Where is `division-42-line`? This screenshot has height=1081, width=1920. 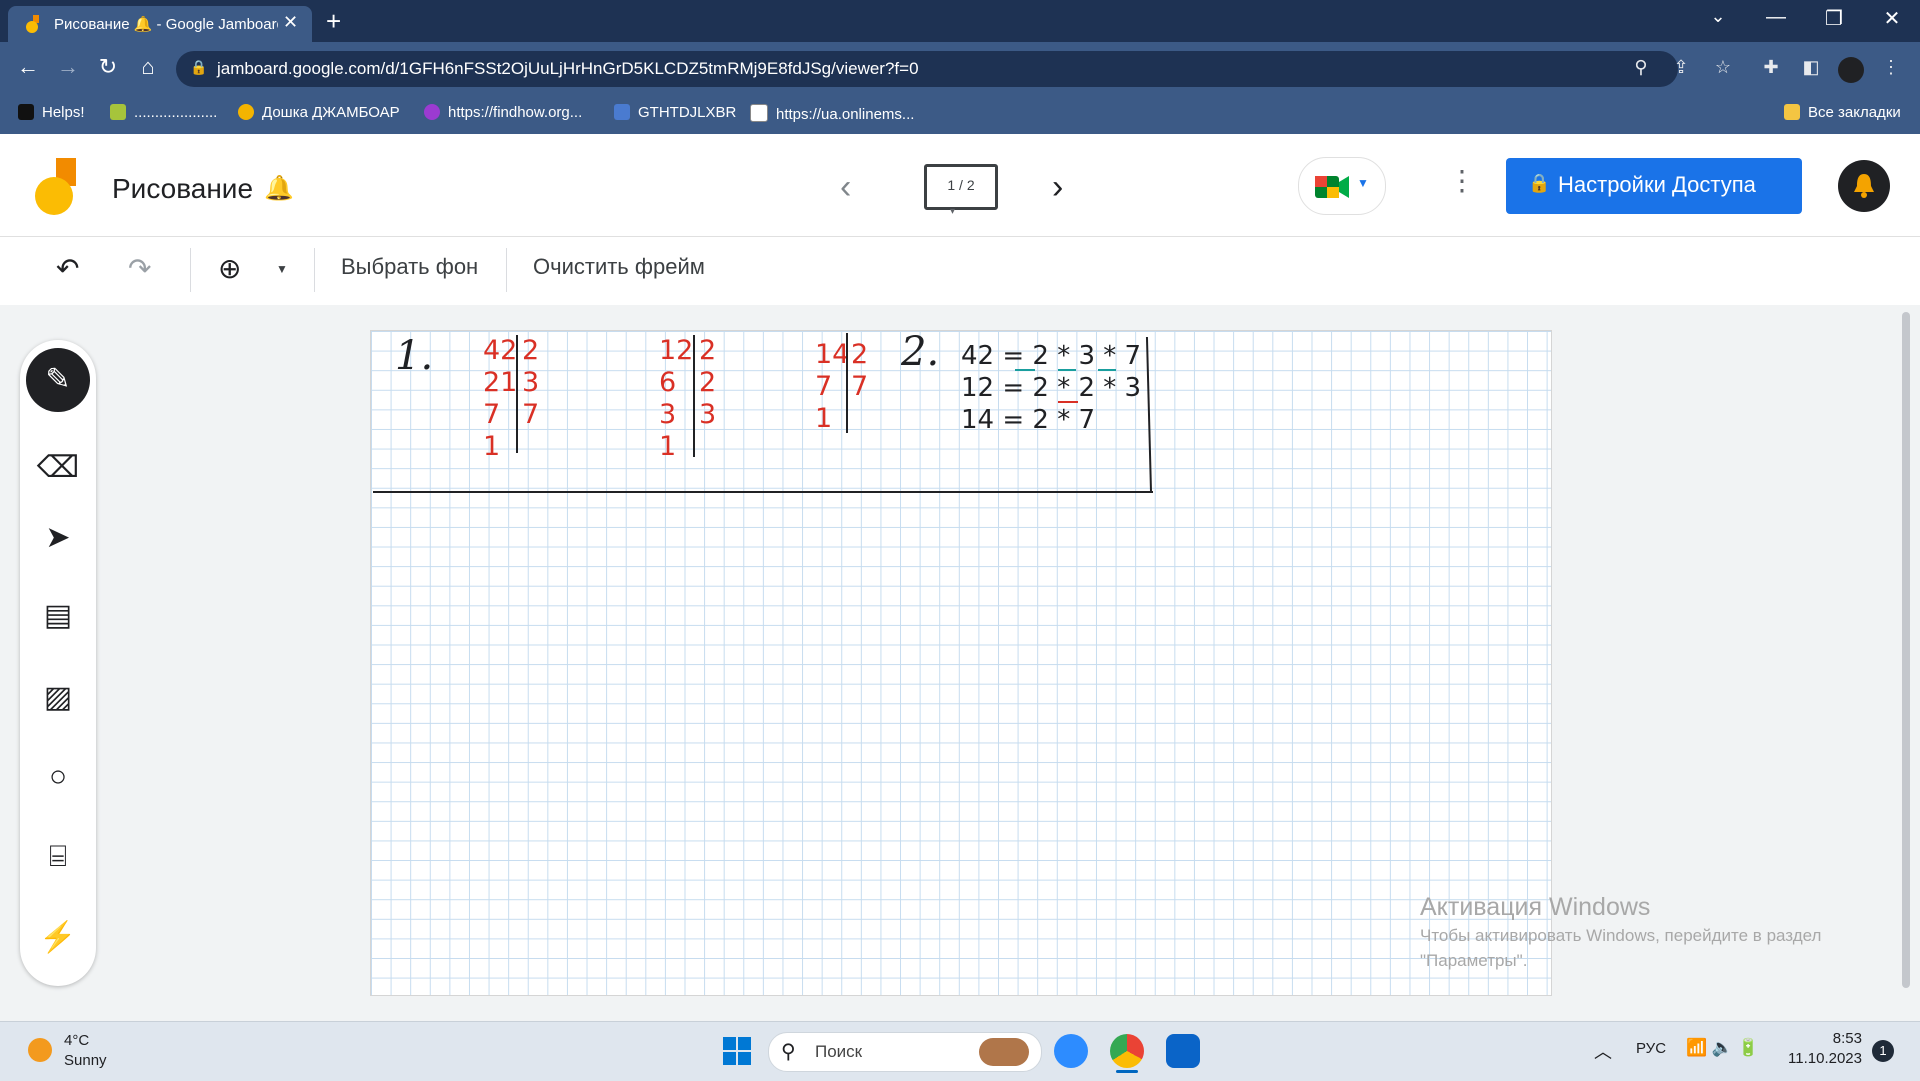
division-42-line is located at coordinates (517, 394).